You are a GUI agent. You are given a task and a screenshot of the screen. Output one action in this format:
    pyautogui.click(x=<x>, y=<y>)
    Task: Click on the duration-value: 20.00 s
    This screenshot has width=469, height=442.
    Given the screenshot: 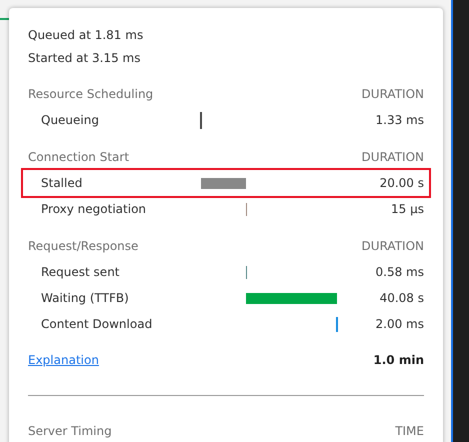 What is the action you would take?
    pyautogui.click(x=402, y=183)
    